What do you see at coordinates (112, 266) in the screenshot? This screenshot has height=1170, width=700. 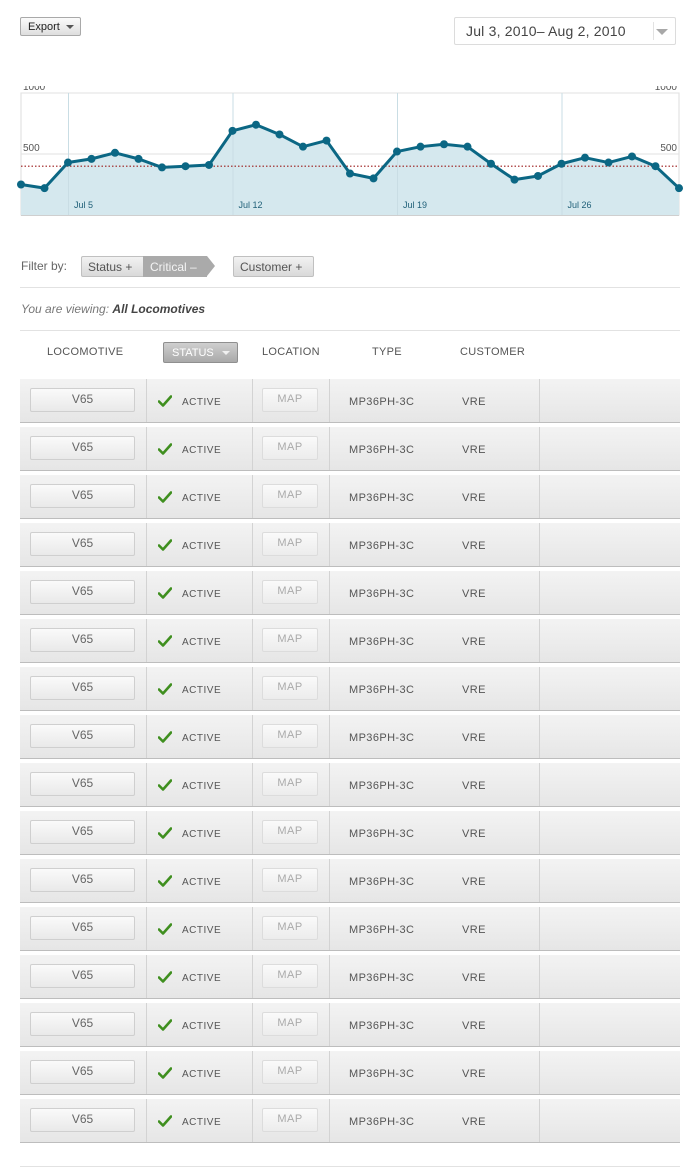 I see `filter-status-button: Status +` at bounding box center [112, 266].